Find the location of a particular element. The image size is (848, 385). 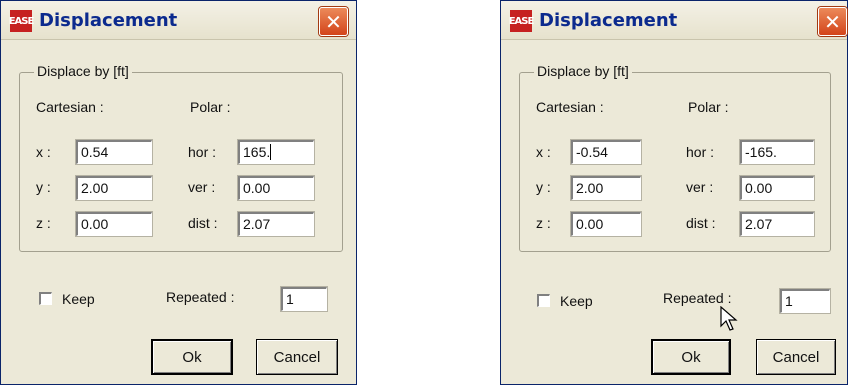

arrow-cursor-icon is located at coordinates (729, 318).